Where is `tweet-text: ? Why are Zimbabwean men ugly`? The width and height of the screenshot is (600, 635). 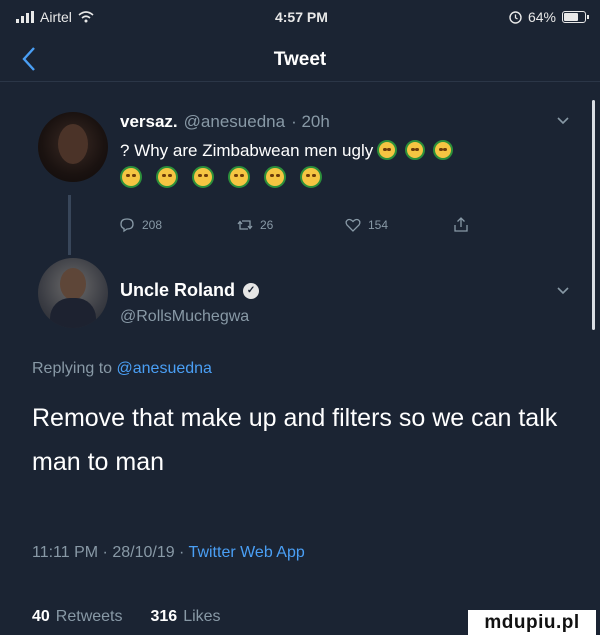
tweet-text: ? Why are Zimbabwean men ugly is located at coordinates (345, 151).